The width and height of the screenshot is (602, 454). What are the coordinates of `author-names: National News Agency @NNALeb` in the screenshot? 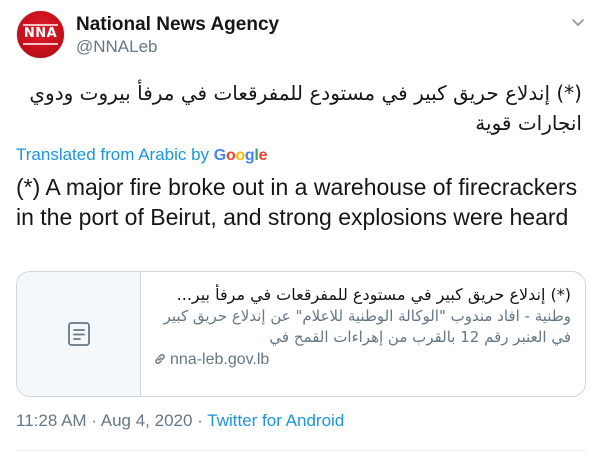 It's located at (177, 36).